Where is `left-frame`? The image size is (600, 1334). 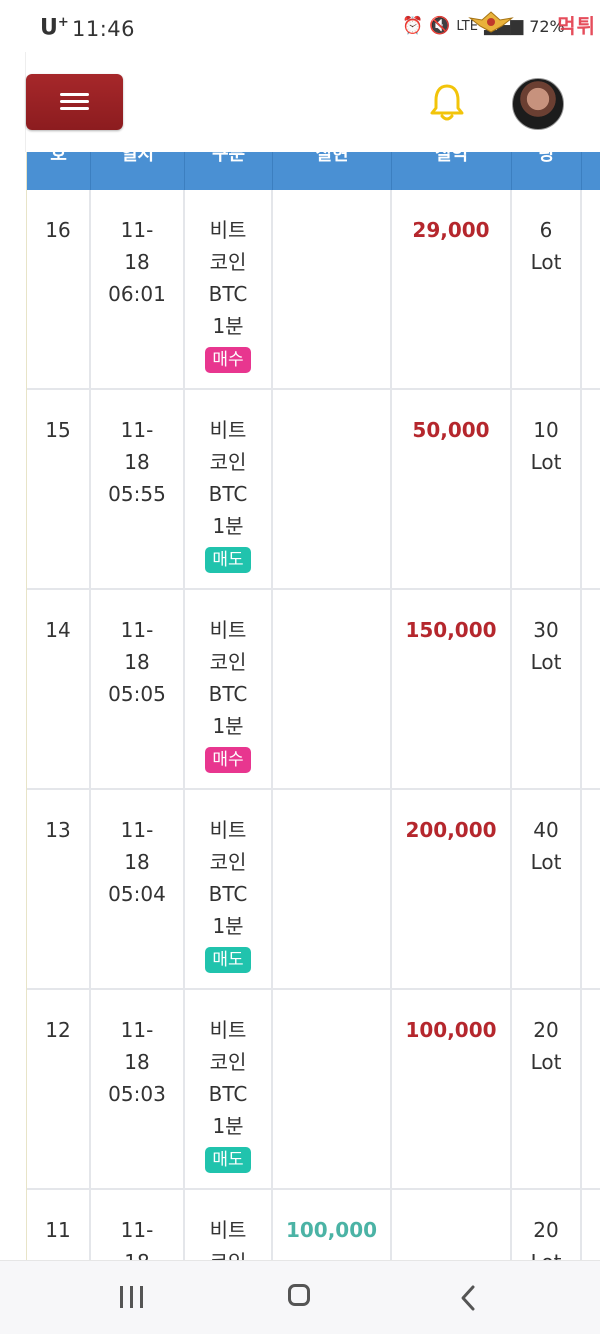
left-frame is located at coordinates (14, 656).